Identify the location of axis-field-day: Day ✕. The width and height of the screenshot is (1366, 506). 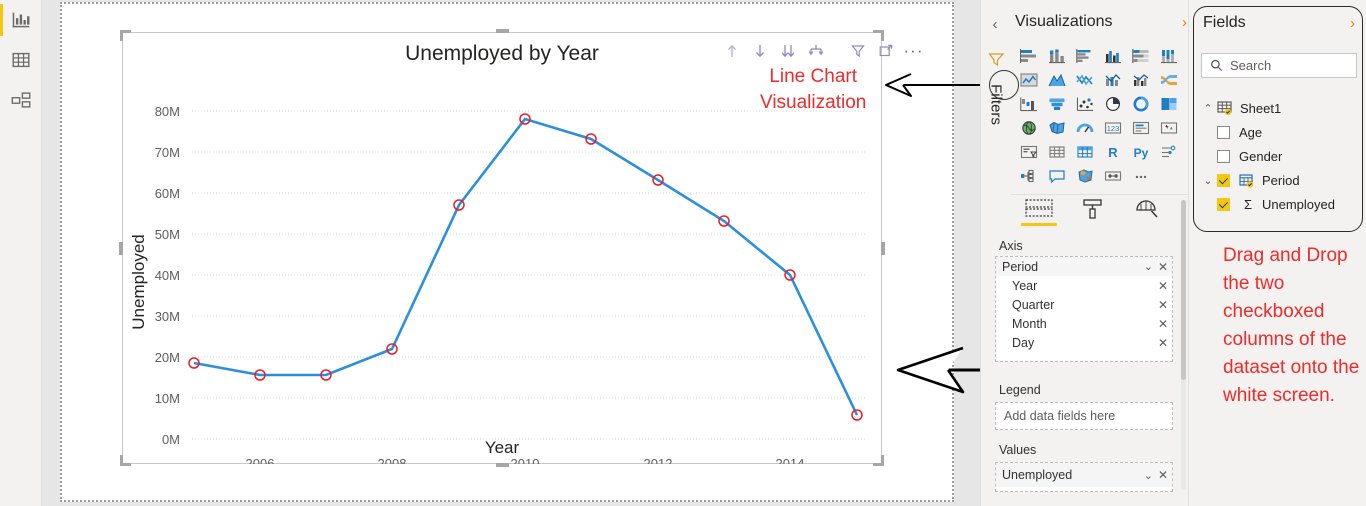
(1084, 342).